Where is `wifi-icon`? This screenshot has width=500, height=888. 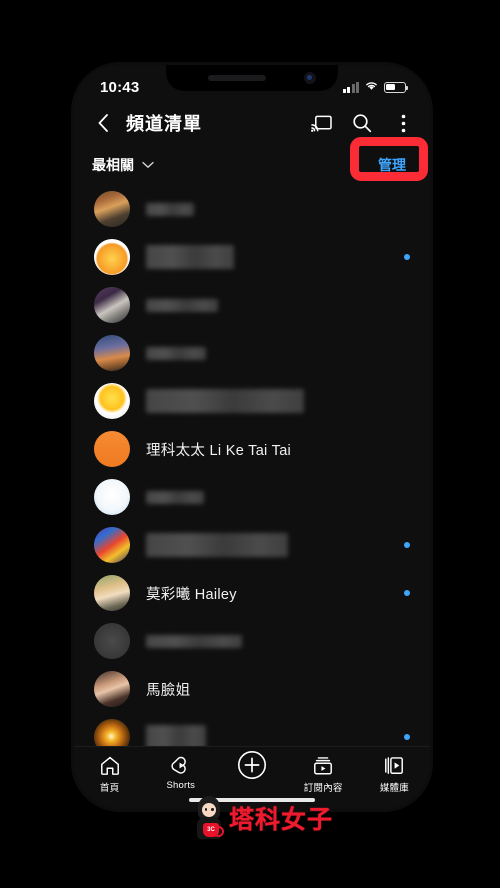 wifi-icon is located at coordinates (371, 87).